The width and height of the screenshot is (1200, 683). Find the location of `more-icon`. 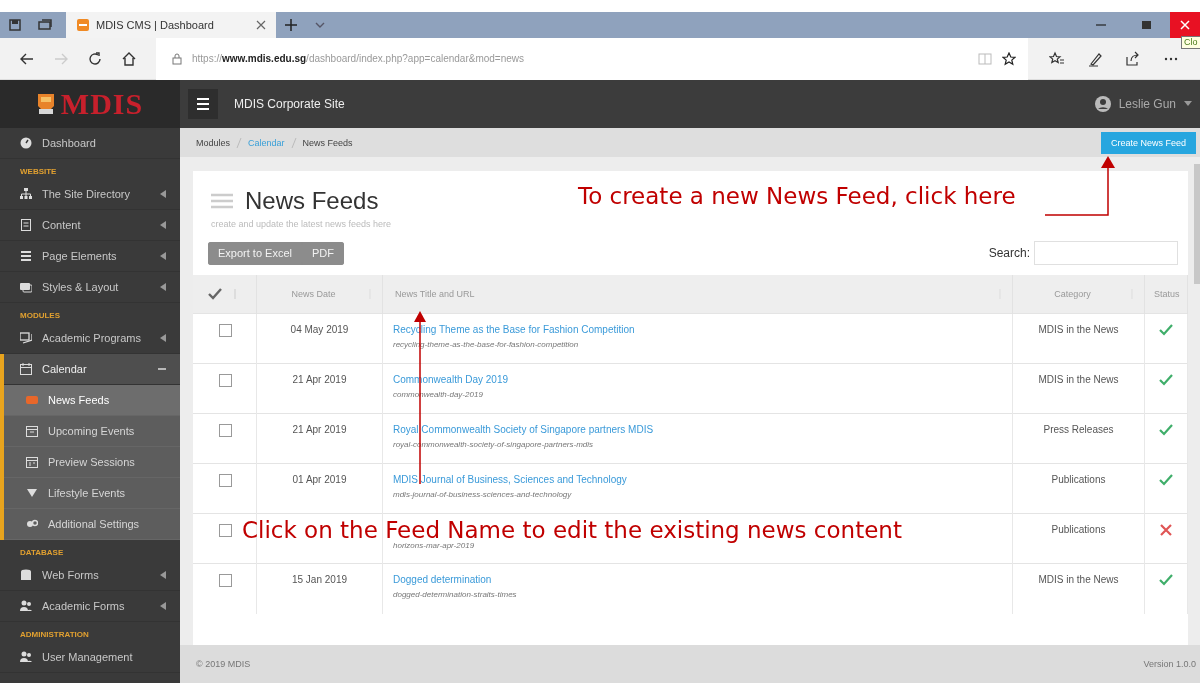

more-icon is located at coordinates (1171, 58).